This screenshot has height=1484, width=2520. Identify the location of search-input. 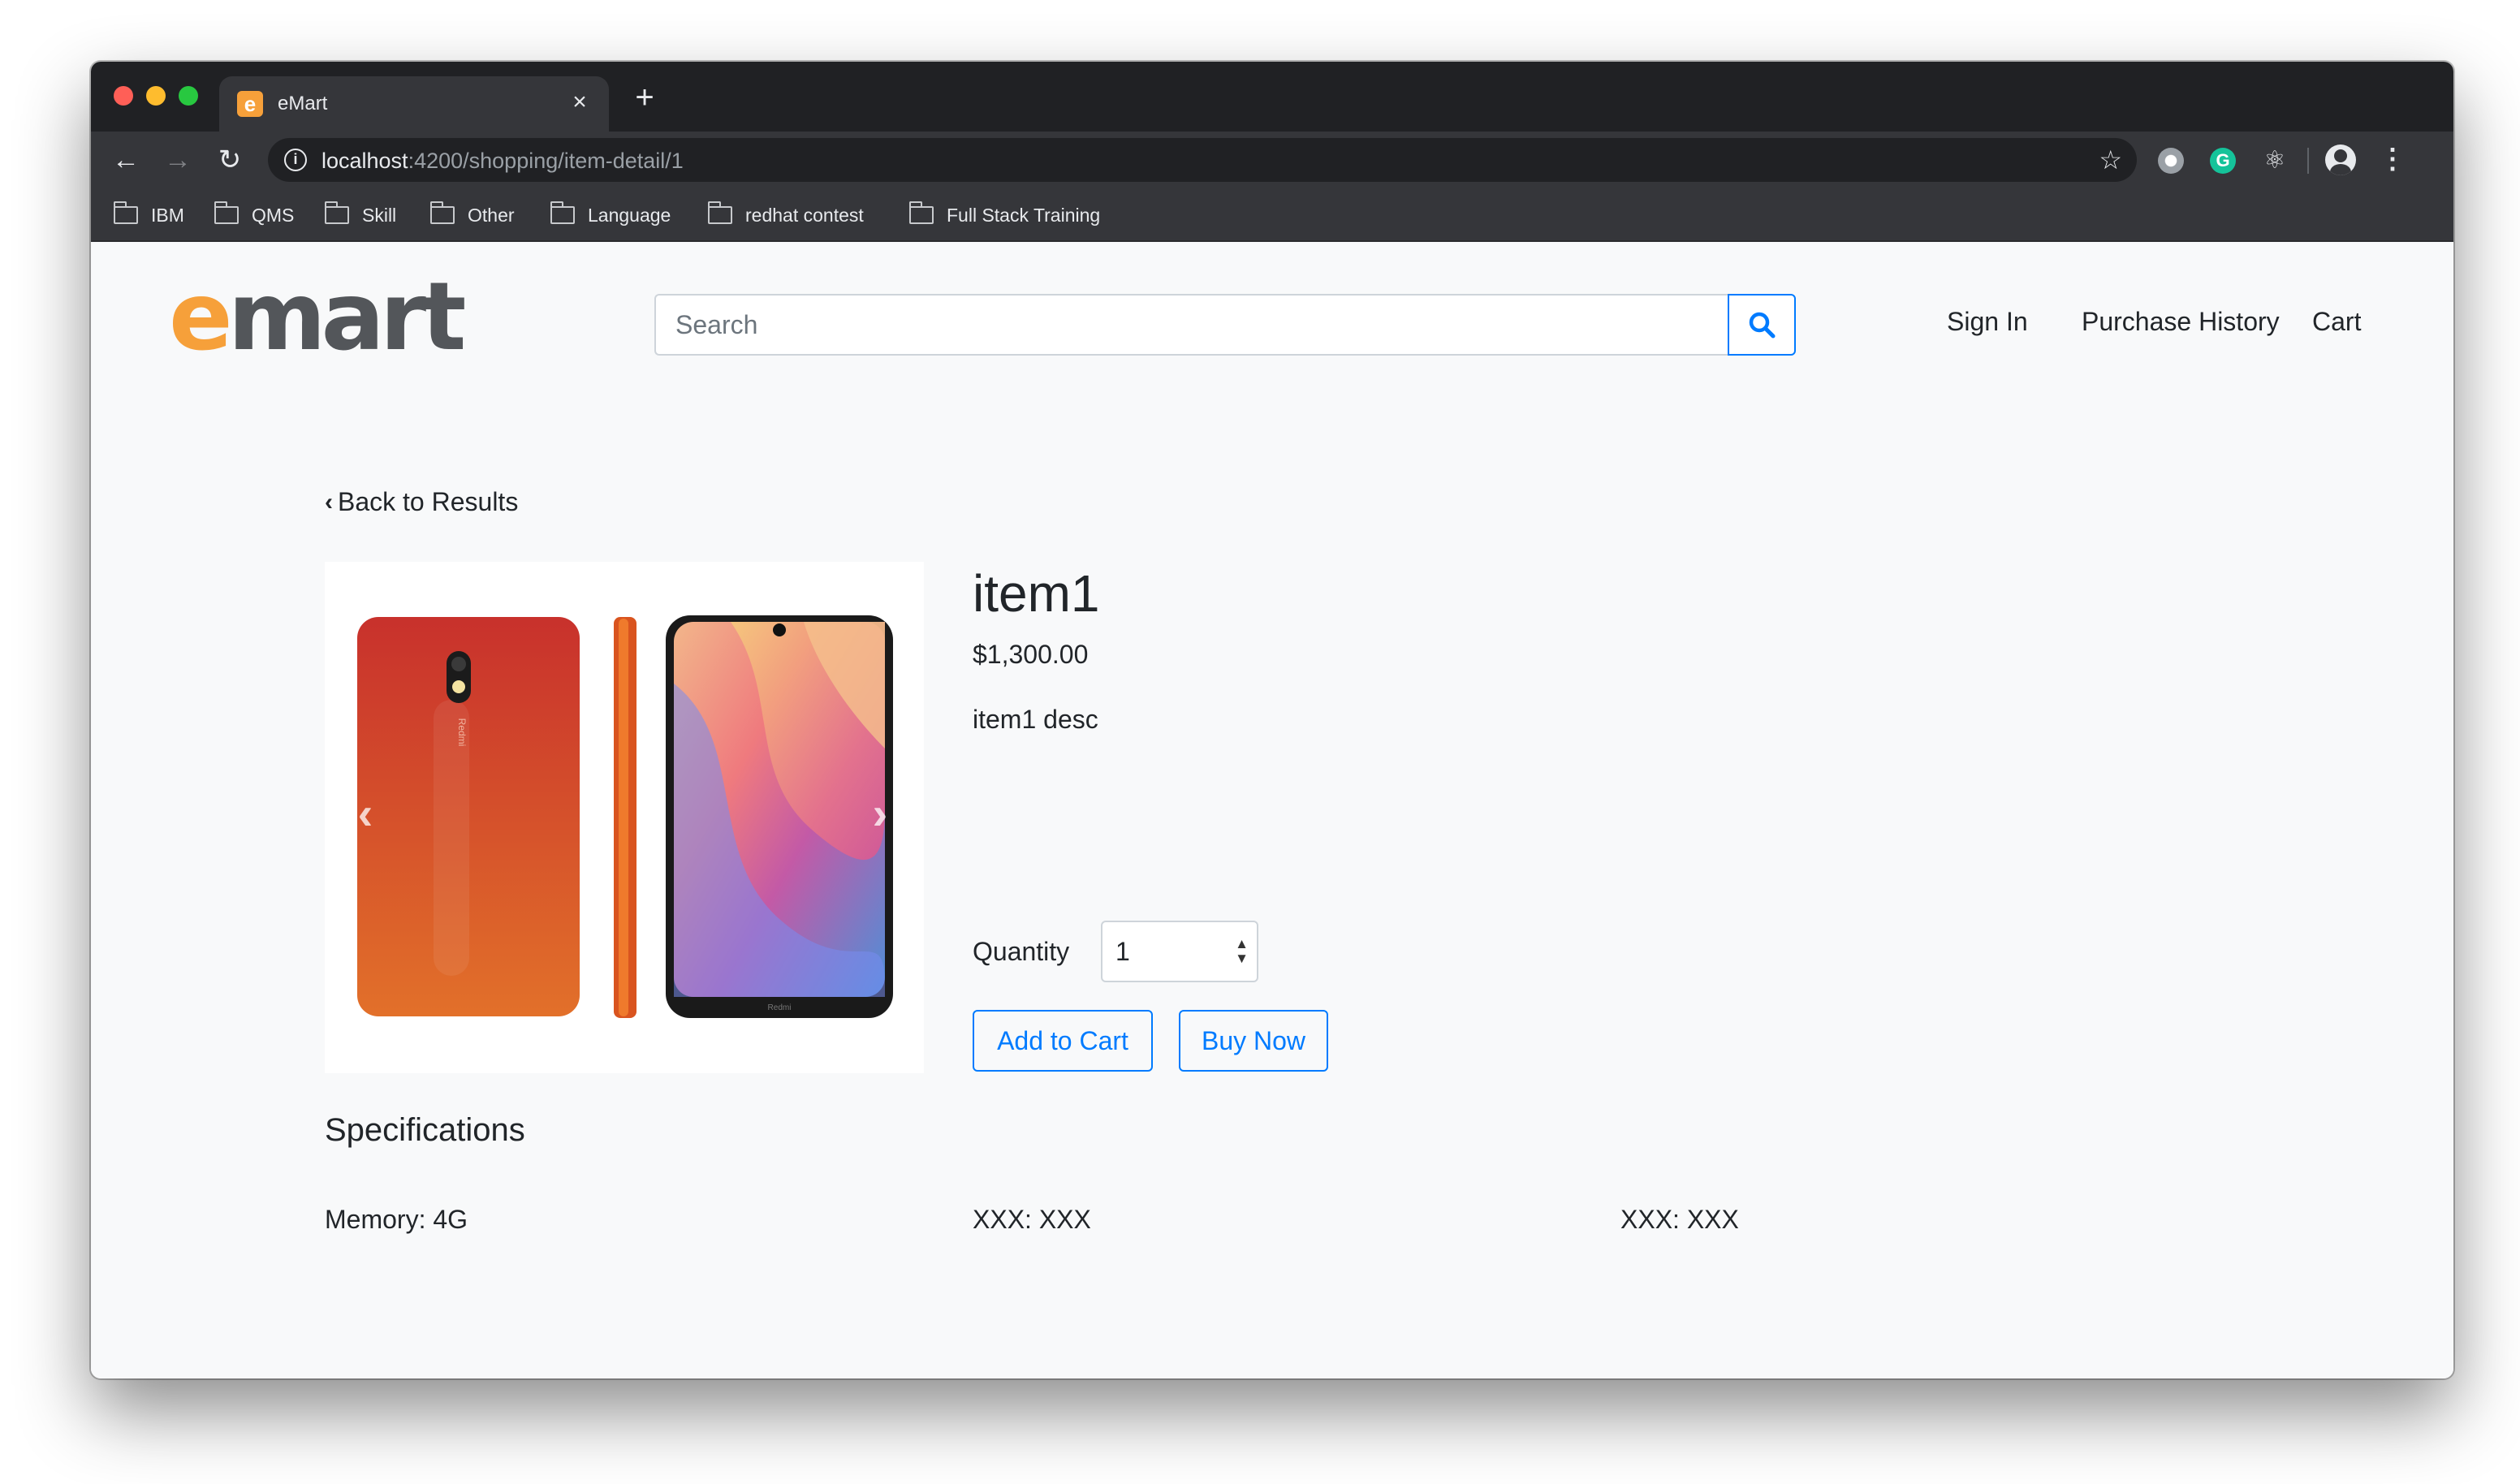
(1191, 325).